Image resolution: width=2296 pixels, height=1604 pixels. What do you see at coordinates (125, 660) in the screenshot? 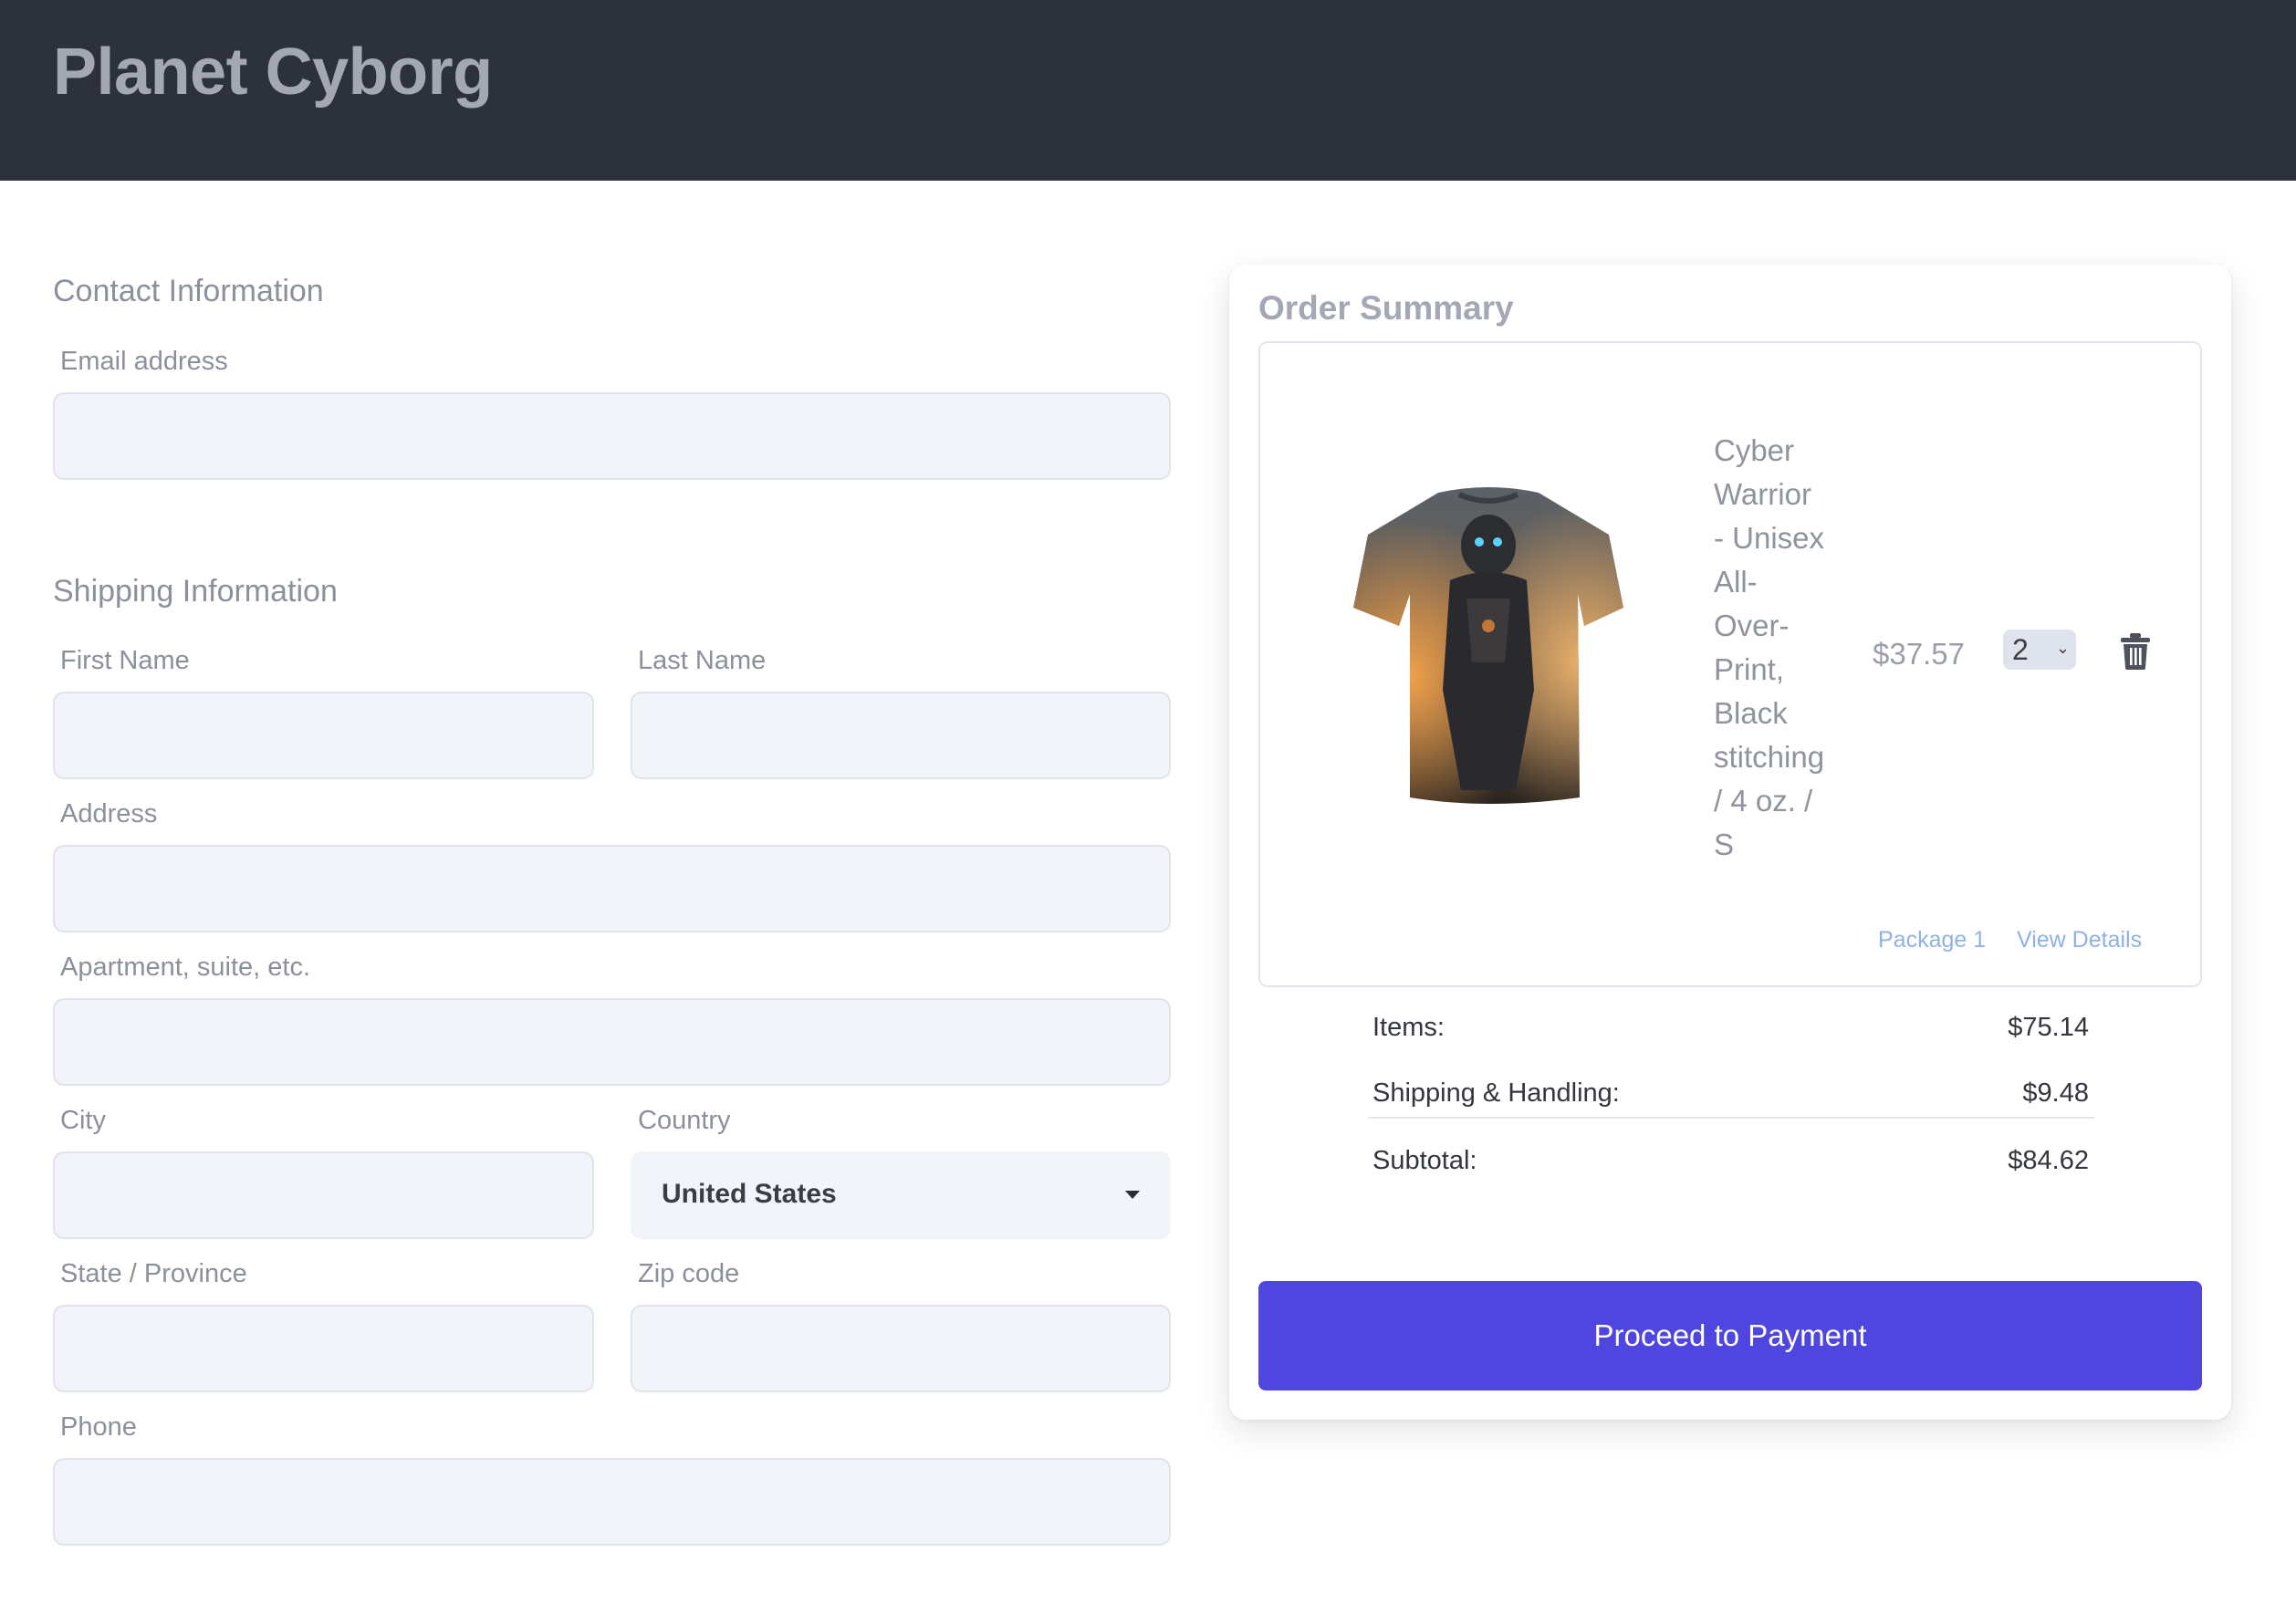
I see `first-name-label: First Name` at bounding box center [125, 660].